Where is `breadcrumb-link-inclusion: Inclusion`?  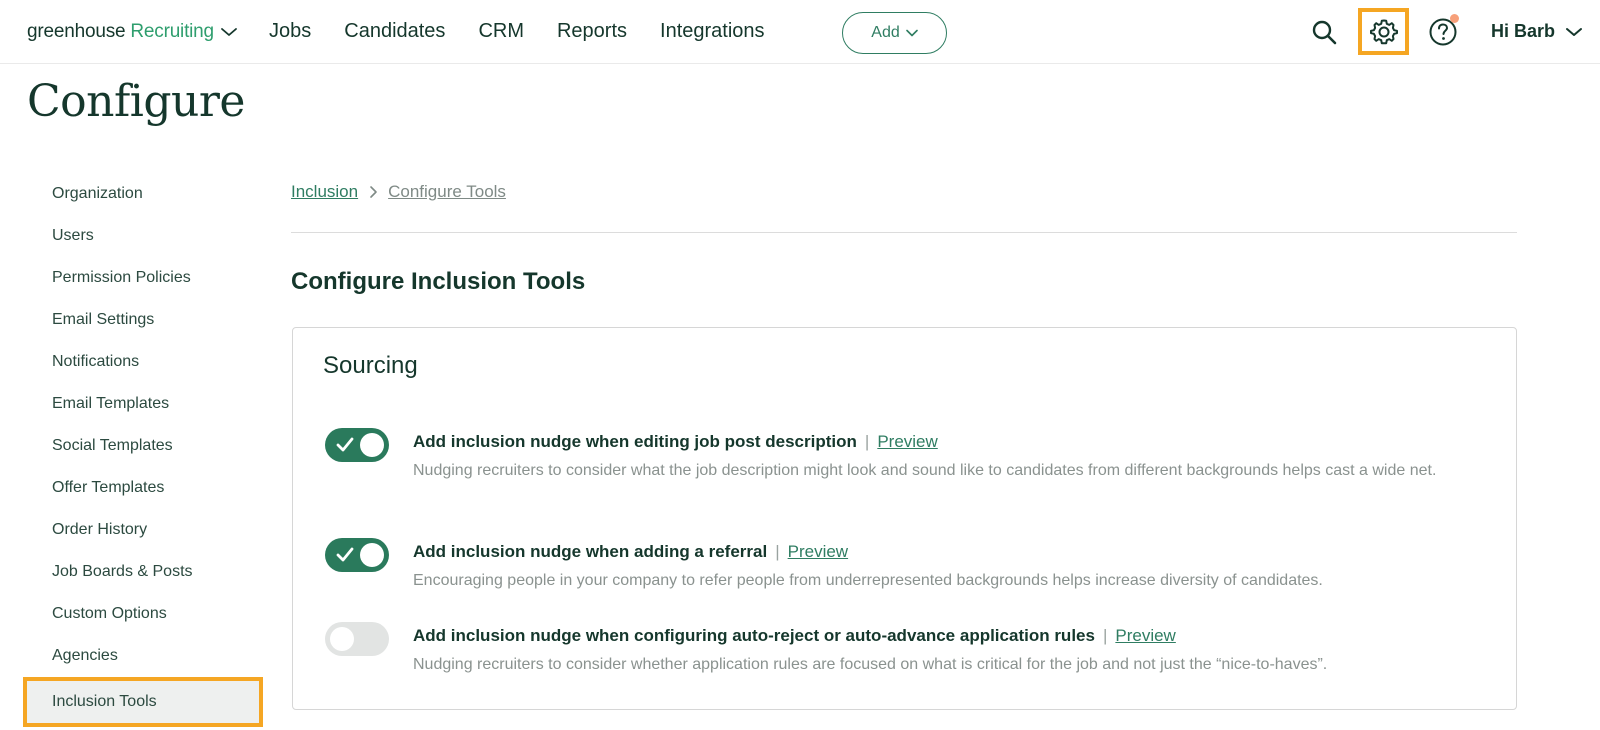 breadcrumb-link-inclusion: Inclusion is located at coordinates (324, 192).